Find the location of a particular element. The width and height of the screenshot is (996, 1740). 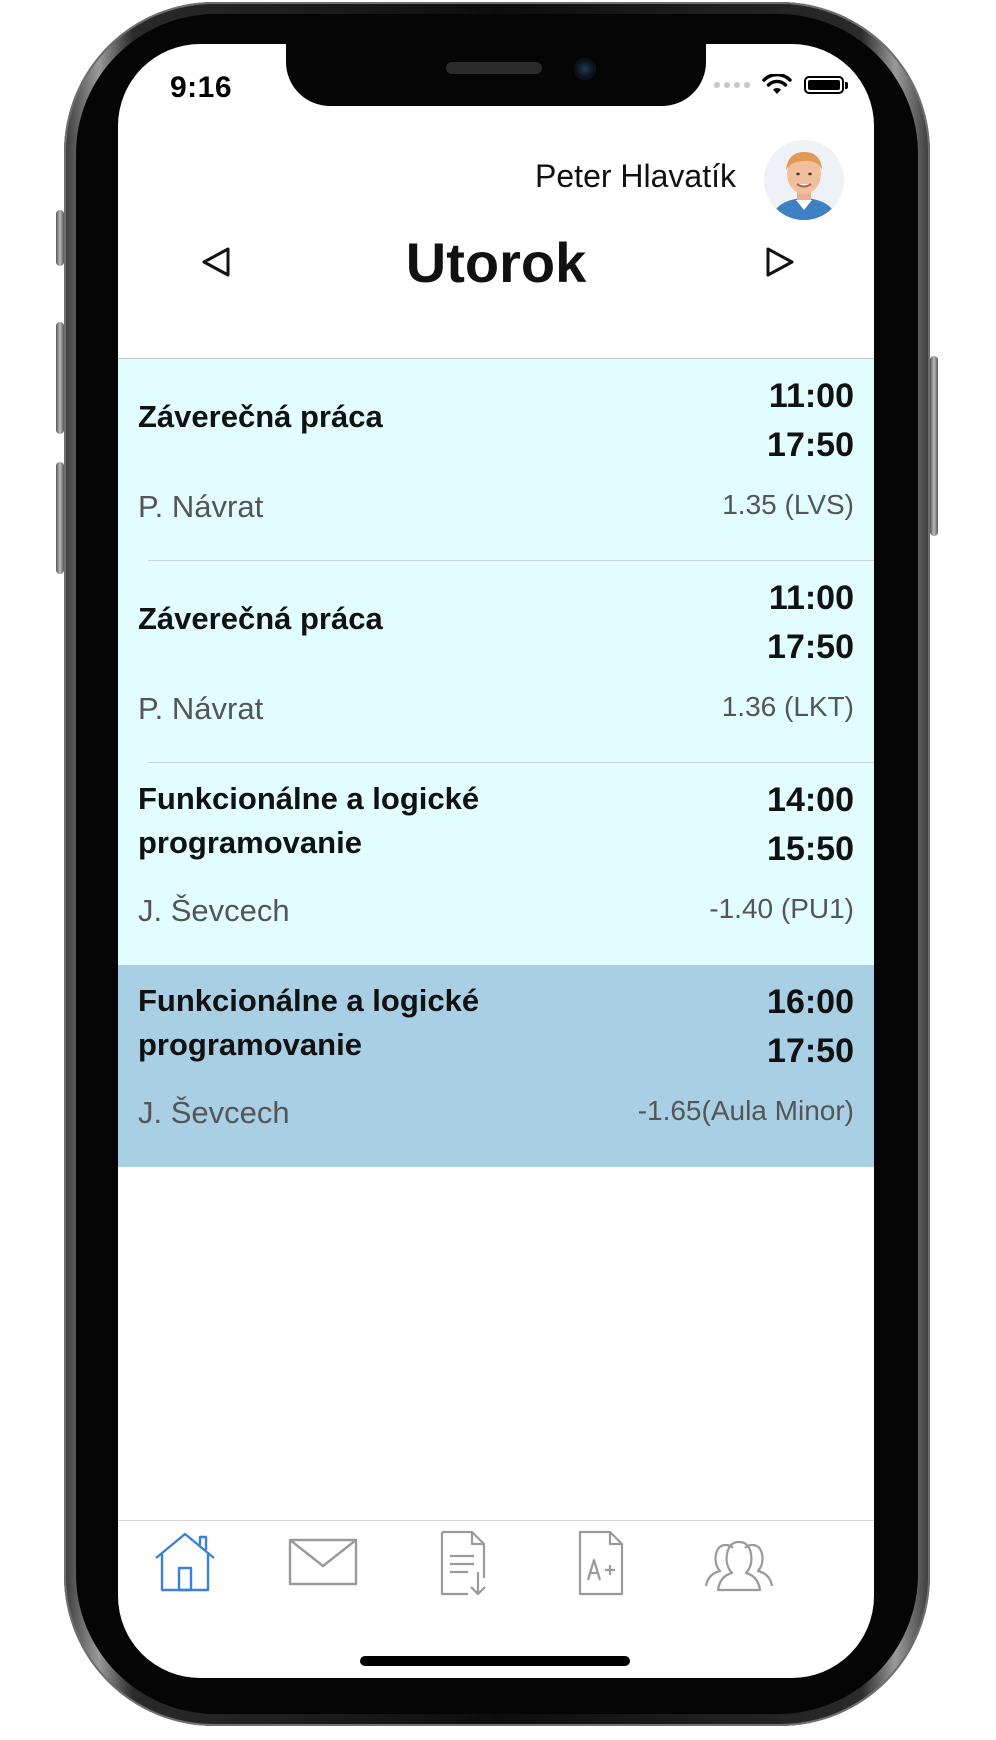

people-icon is located at coordinates (739, 1566).